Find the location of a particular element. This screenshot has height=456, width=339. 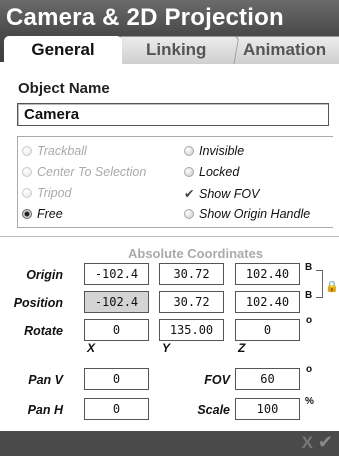

tab-general: General is located at coordinates (63, 50).